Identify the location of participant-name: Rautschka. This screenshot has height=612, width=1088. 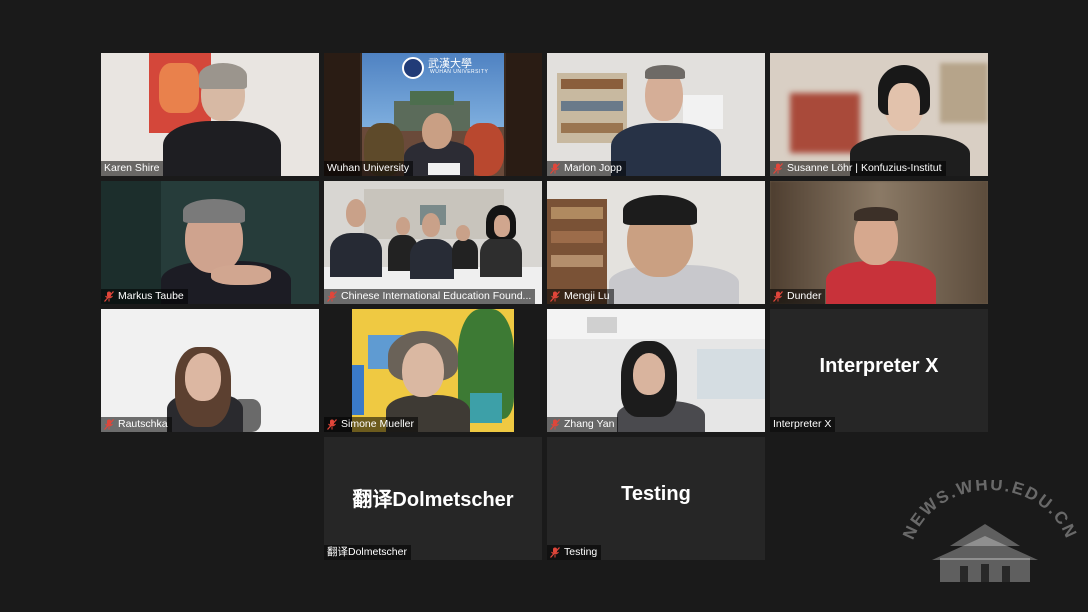
(136, 424).